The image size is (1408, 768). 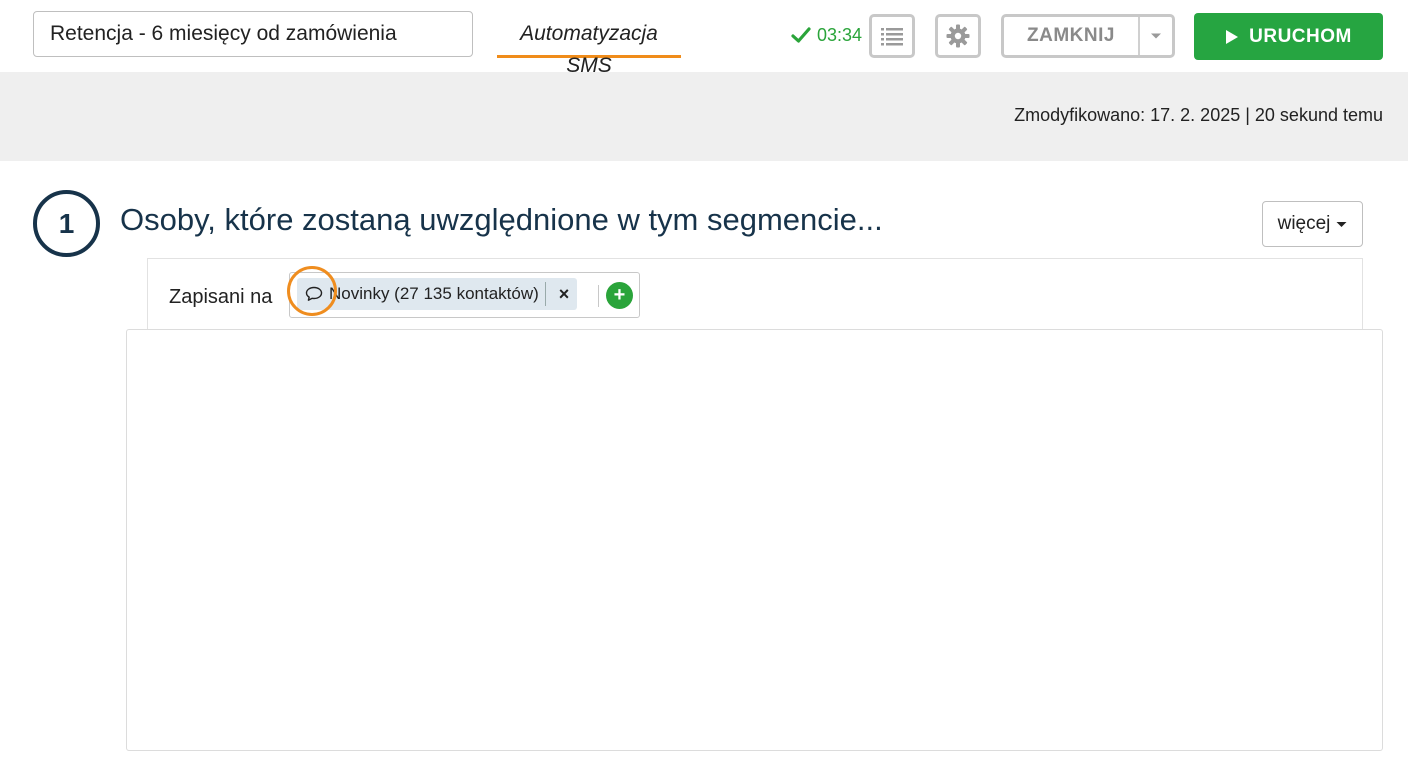 I want to click on more-button-label: więcej, so click(x=1304, y=223).